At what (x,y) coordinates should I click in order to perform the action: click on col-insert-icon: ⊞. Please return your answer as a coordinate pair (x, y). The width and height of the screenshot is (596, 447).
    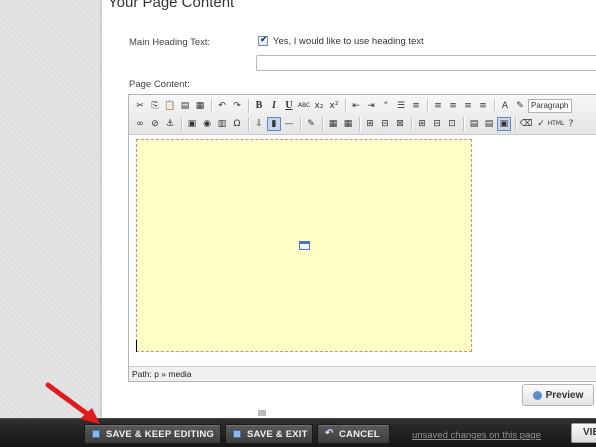
    Looking at the image, I should click on (422, 124).